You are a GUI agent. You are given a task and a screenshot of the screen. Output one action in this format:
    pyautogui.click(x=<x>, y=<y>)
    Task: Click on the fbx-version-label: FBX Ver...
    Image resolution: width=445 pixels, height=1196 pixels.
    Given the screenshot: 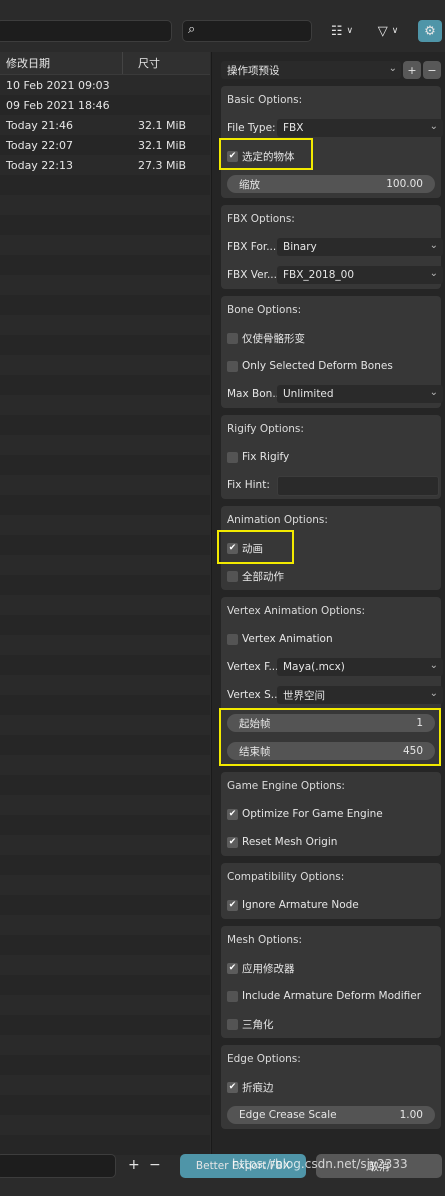 What is the action you would take?
    pyautogui.click(x=252, y=275)
    